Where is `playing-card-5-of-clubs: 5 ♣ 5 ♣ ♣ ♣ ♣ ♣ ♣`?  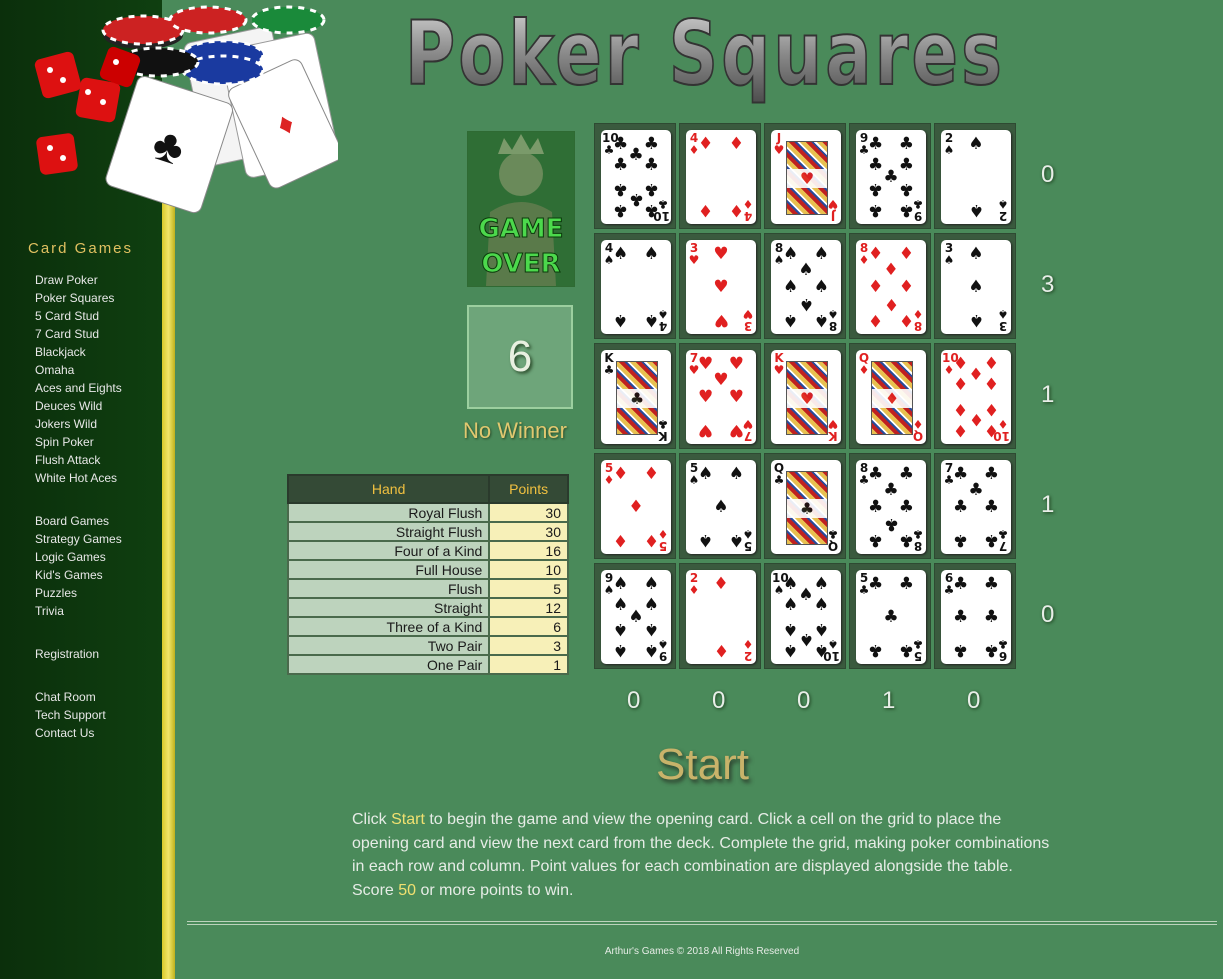 playing-card-5-of-clubs: 5 ♣ 5 ♣ ♣ ♣ ♣ ♣ ♣ is located at coordinates (891, 617).